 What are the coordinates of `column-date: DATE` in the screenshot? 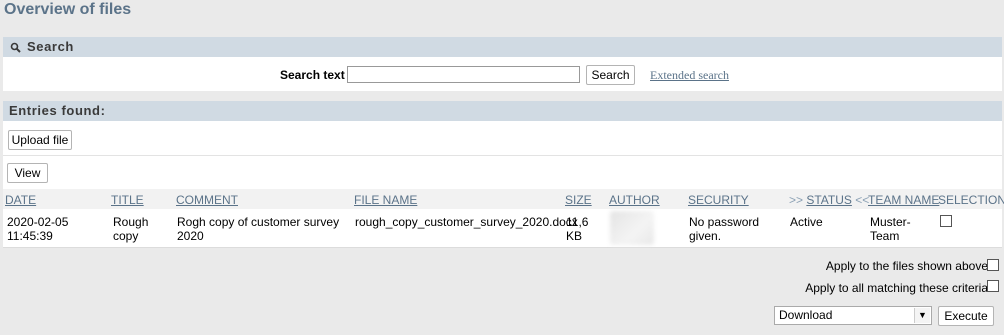 It's located at (20, 200).